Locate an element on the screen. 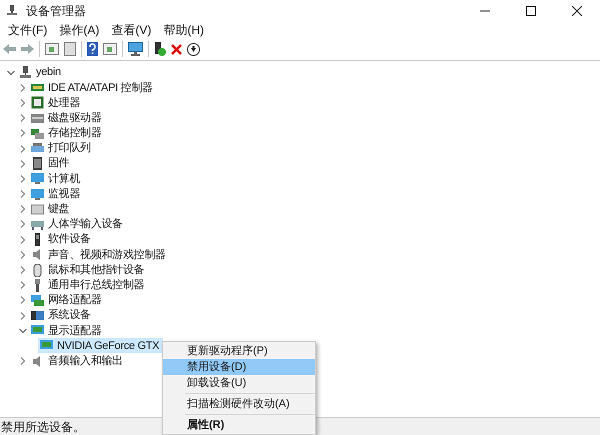 Image resolution: width=600 pixels, height=435 pixels. chip-icon is located at coordinates (37, 103).